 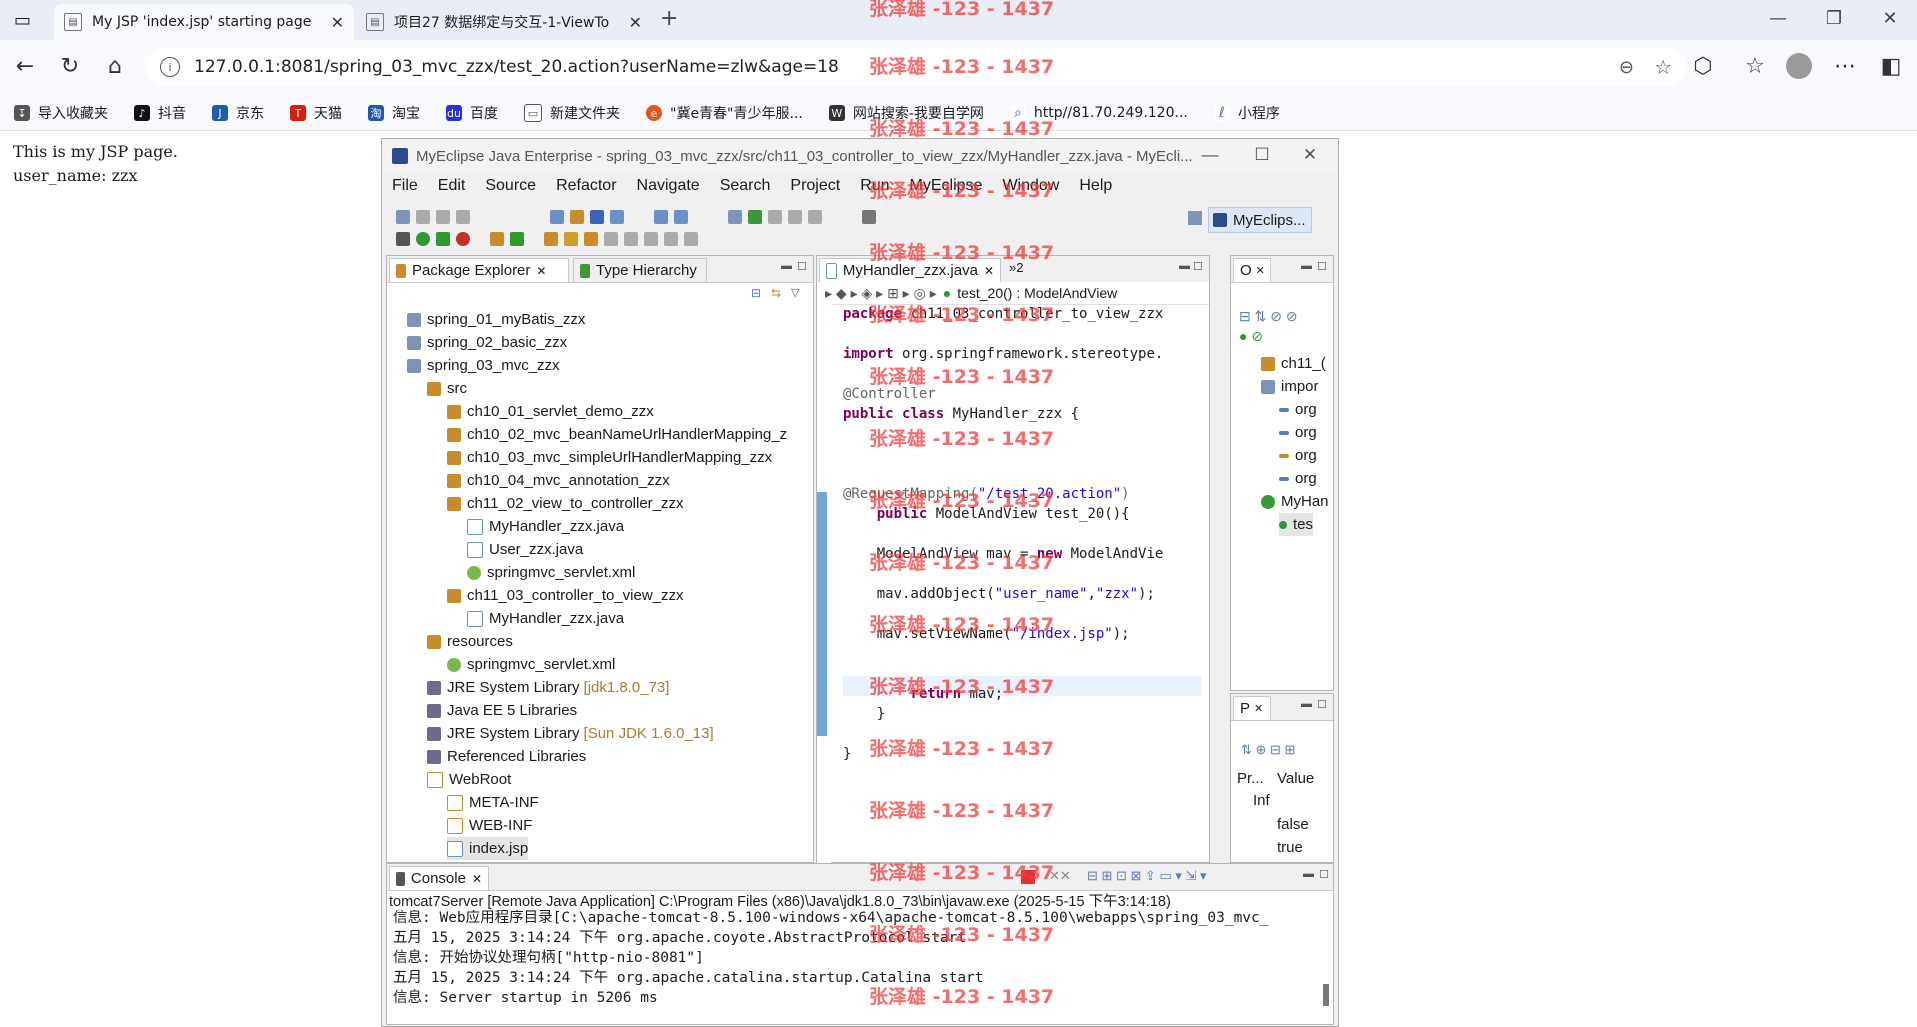 I want to click on tab-jsp-page: ▤ My JSP 'index.jsp' starting page ✕, so click(x=204, y=22).